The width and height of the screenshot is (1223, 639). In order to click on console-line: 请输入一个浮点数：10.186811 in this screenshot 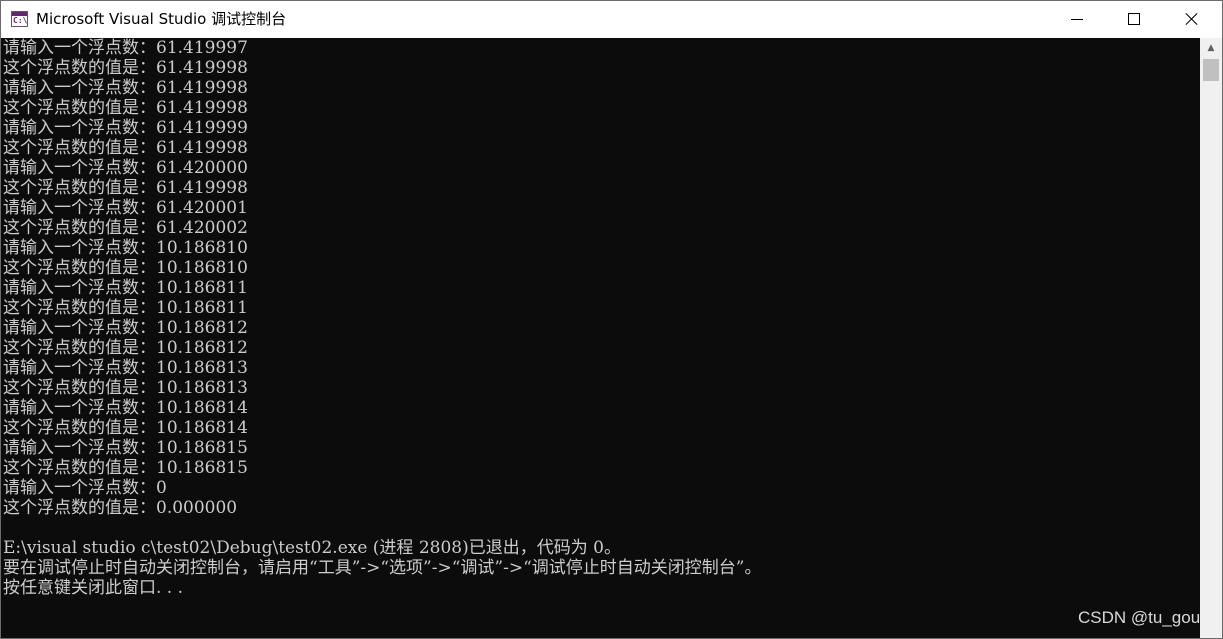, I will do `click(125, 288)`.